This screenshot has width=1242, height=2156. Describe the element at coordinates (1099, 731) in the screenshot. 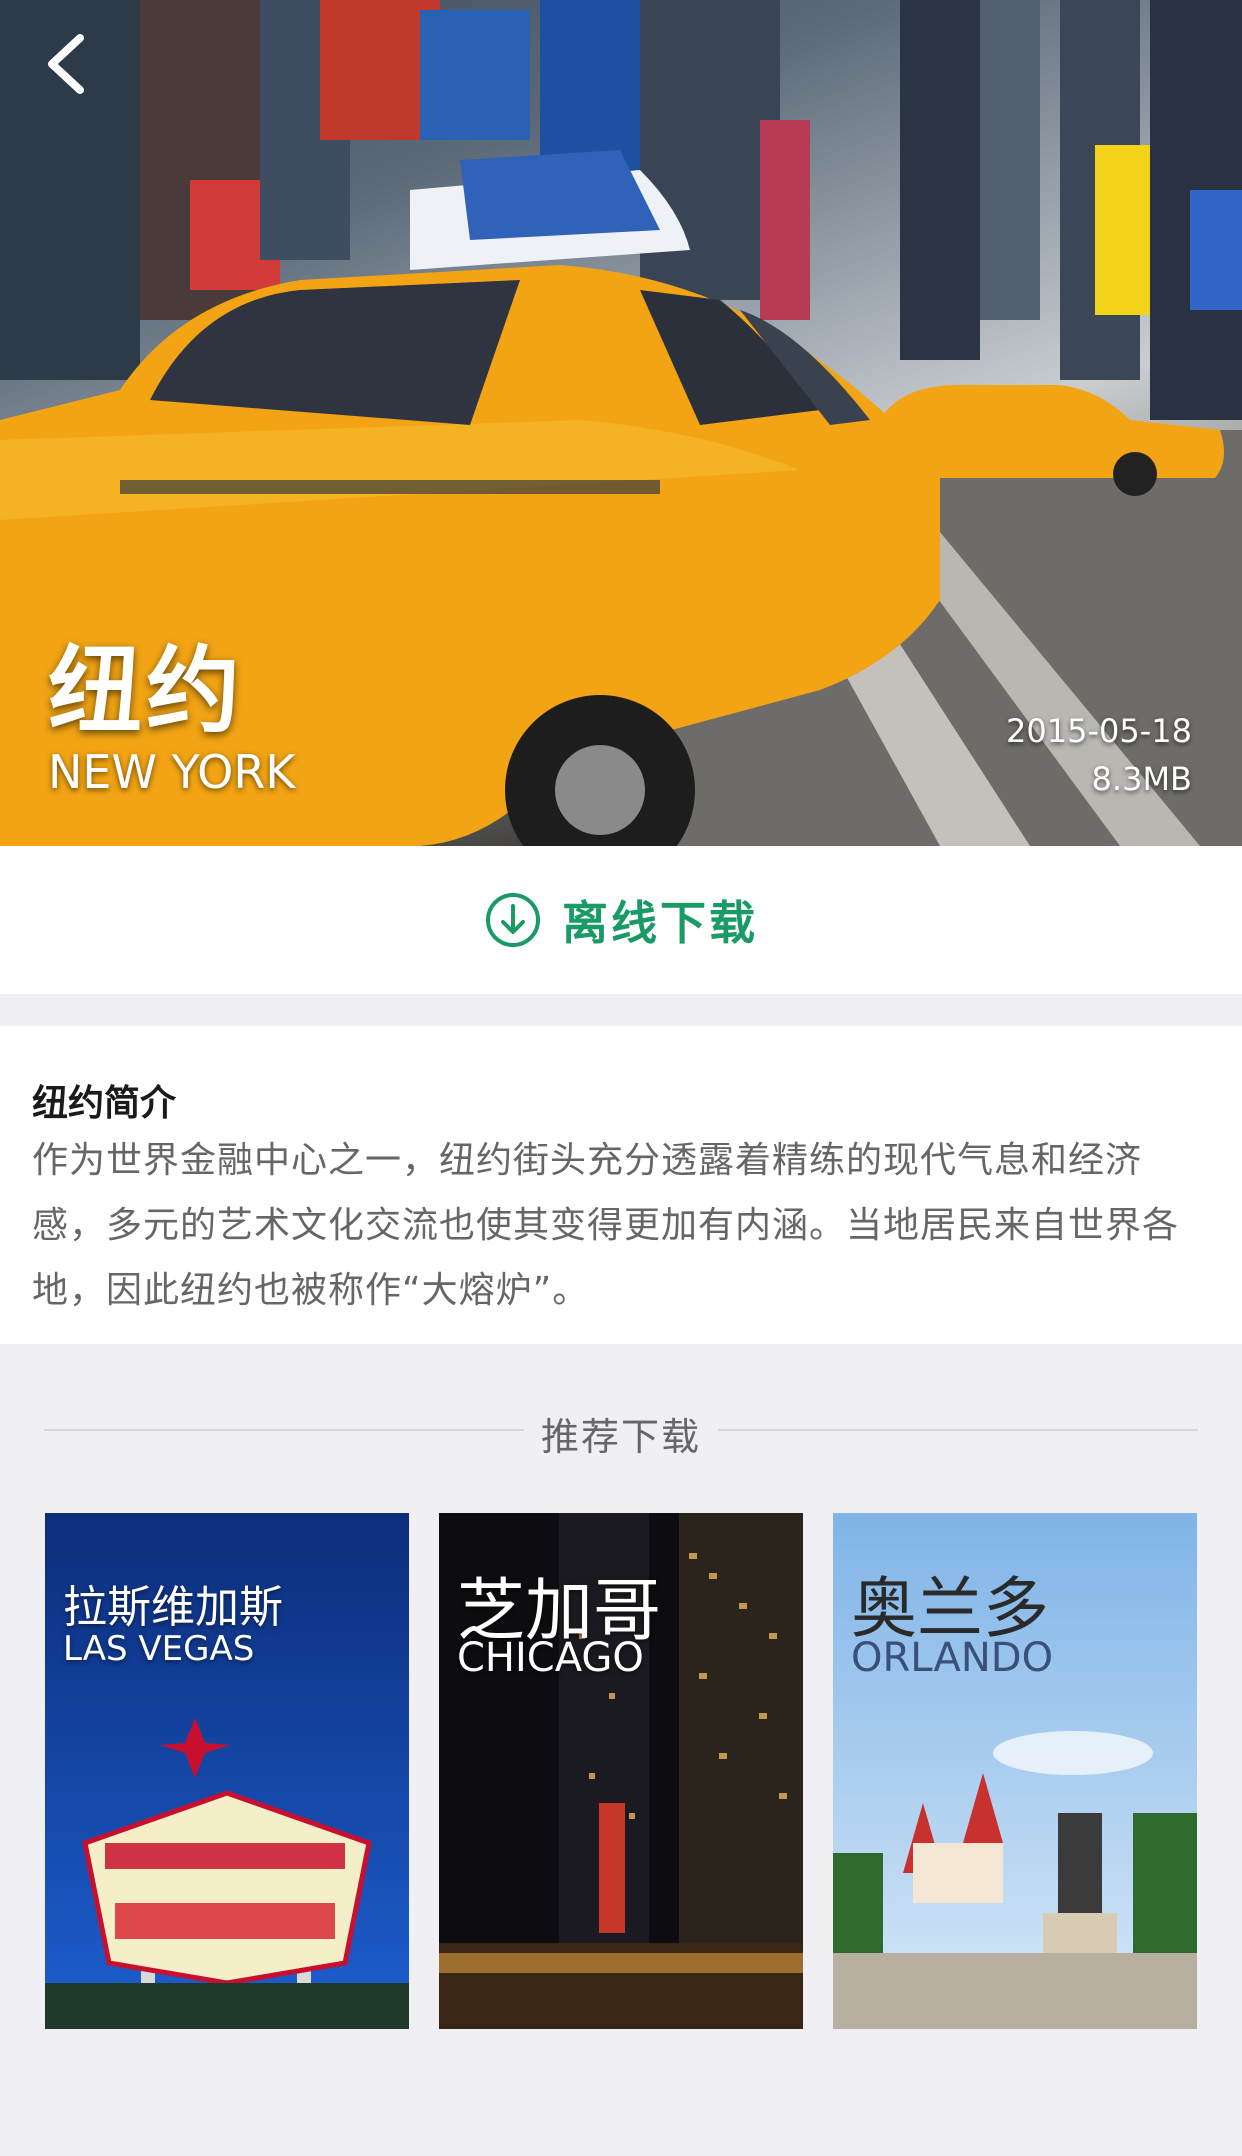

I see `update-date: 2015-05-18` at that location.